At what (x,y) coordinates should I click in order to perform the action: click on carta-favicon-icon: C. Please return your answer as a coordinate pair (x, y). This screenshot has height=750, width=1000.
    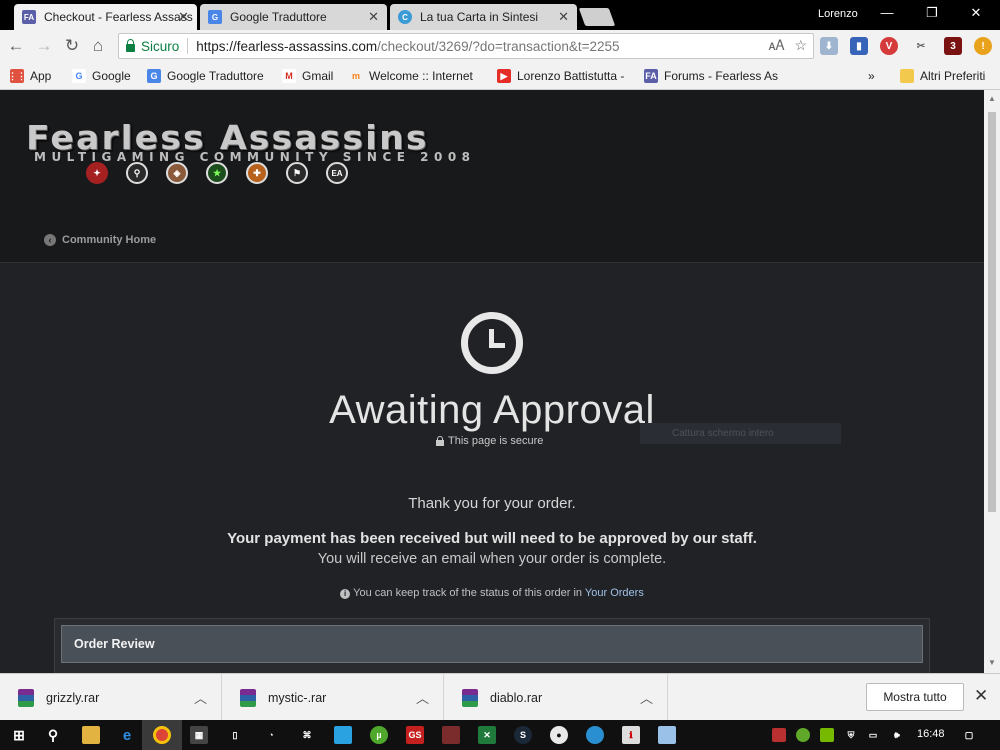
    Looking at the image, I should click on (405, 17).